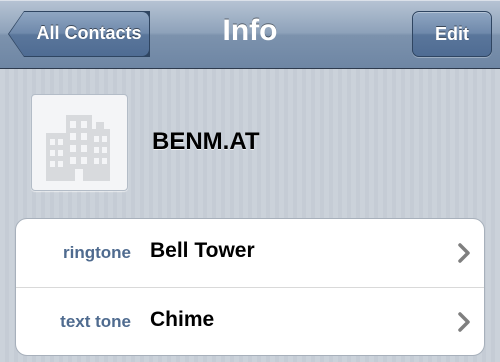 Image resolution: width=500 pixels, height=362 pixels. What do you see at coordinates (182, 319) in the screenshot?
I see `text-tone-value: Chime` at bounding box center [182, 319].